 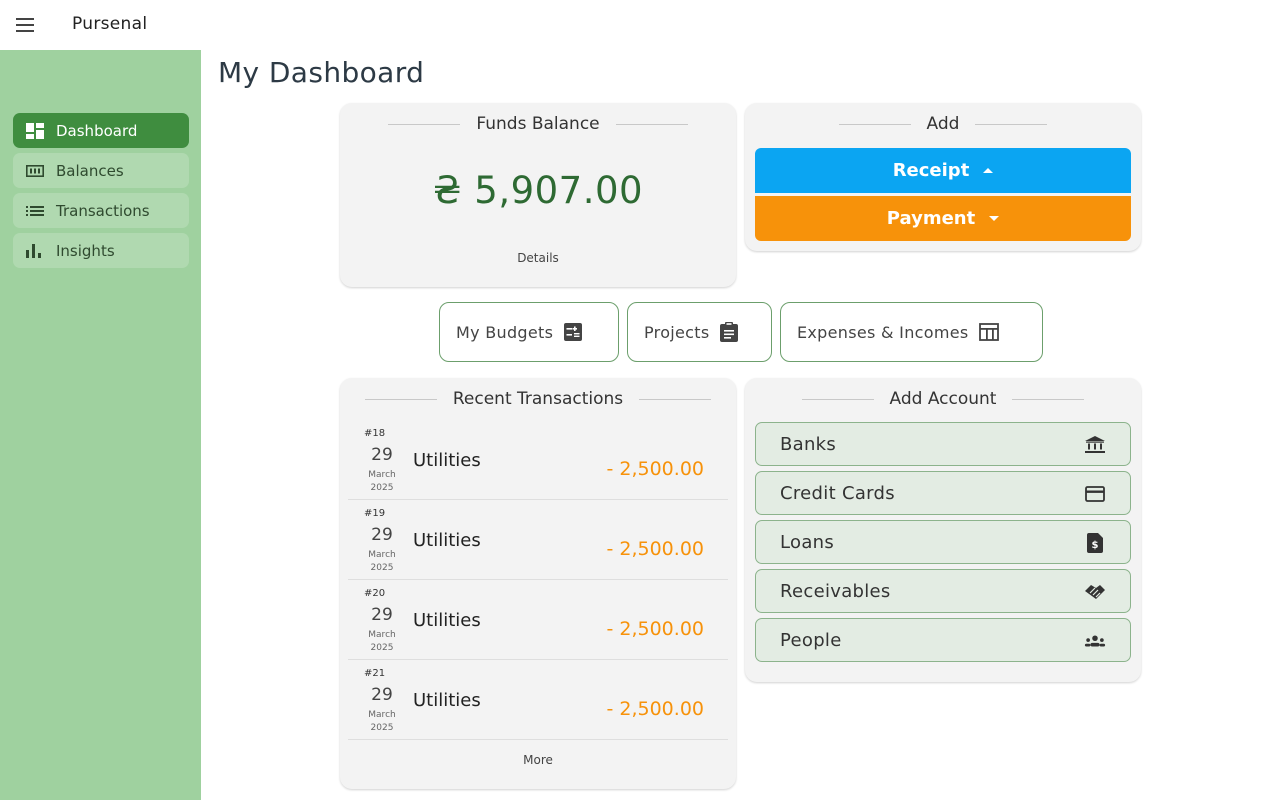 What do you see at coordinates (931, 170) in the screenshot?
I see `receipt-button-label: Receipt` at bounding box center [931, 170].